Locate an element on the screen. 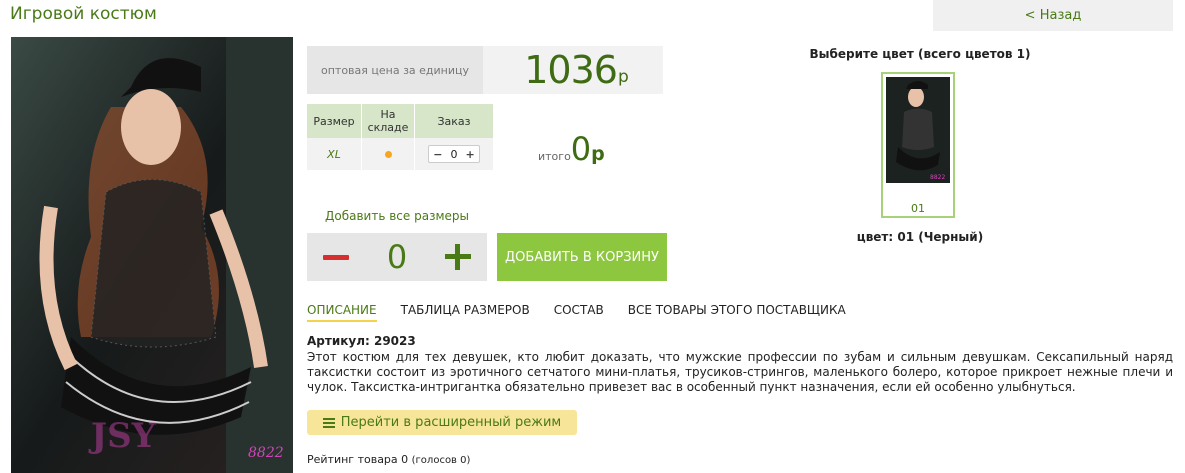 This screenshot has width=1185, height=473. all-sizes-qty: 0 is located at coordinates (397, 257).